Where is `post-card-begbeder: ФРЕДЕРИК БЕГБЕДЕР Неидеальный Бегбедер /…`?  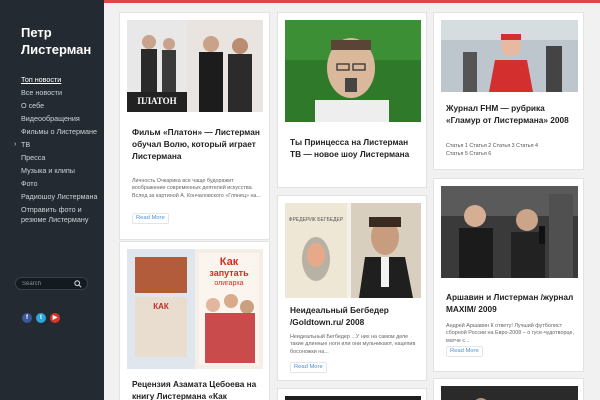
post-card-begbeder: ФРЕДЕРИК БЕГБЕДЕР Неидеальный Бегбедер /… is located at coordinates (352, 288).